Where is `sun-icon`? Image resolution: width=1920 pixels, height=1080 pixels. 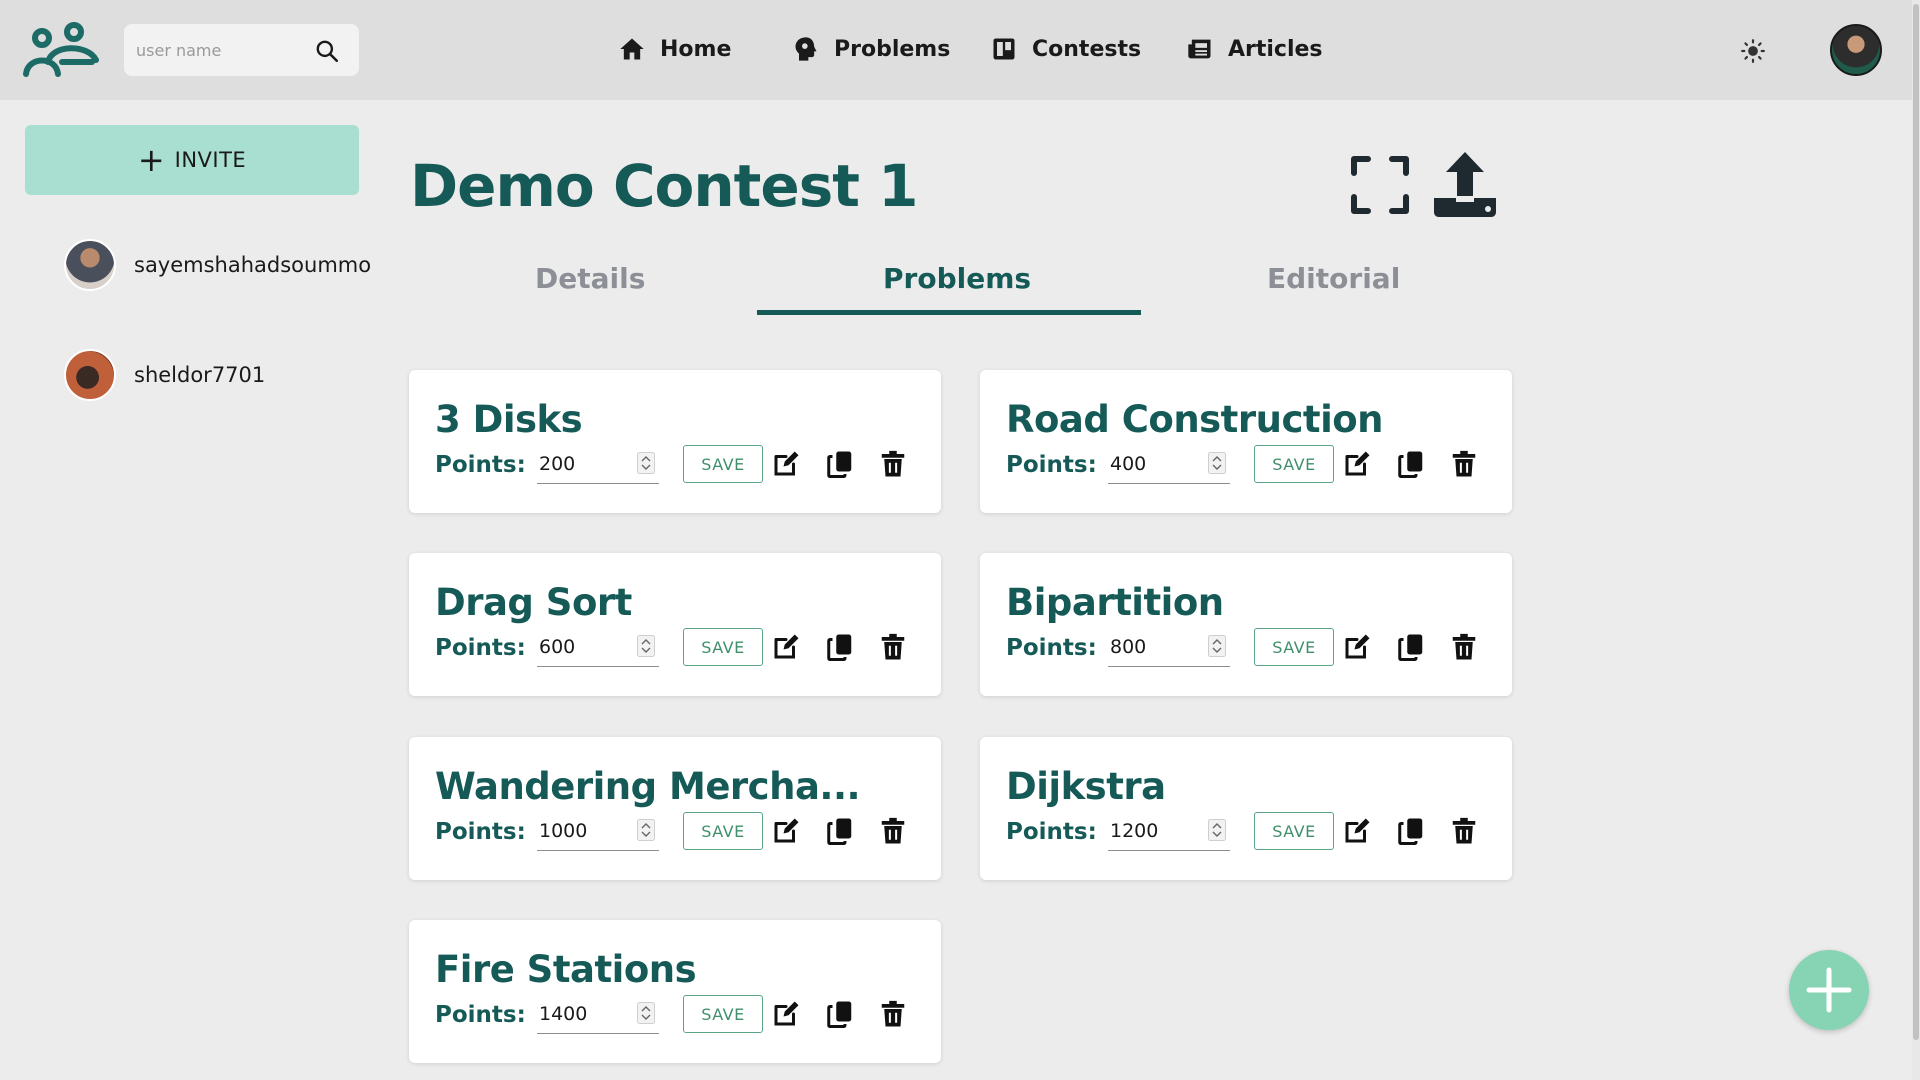 sun-icon is located at coordinates (1753, 51).